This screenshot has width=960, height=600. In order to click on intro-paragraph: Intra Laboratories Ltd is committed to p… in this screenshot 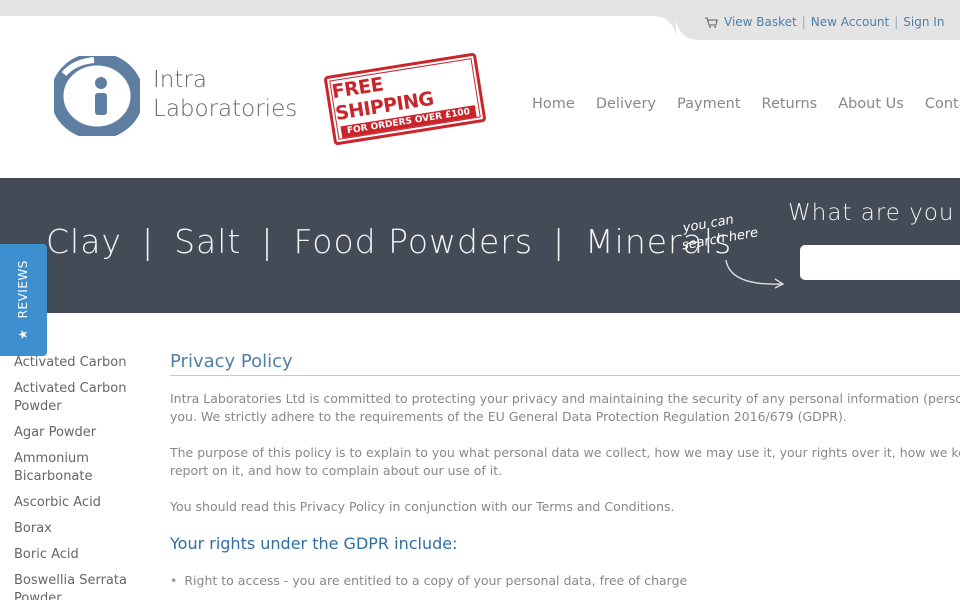, I will do `click(565, 407)`.